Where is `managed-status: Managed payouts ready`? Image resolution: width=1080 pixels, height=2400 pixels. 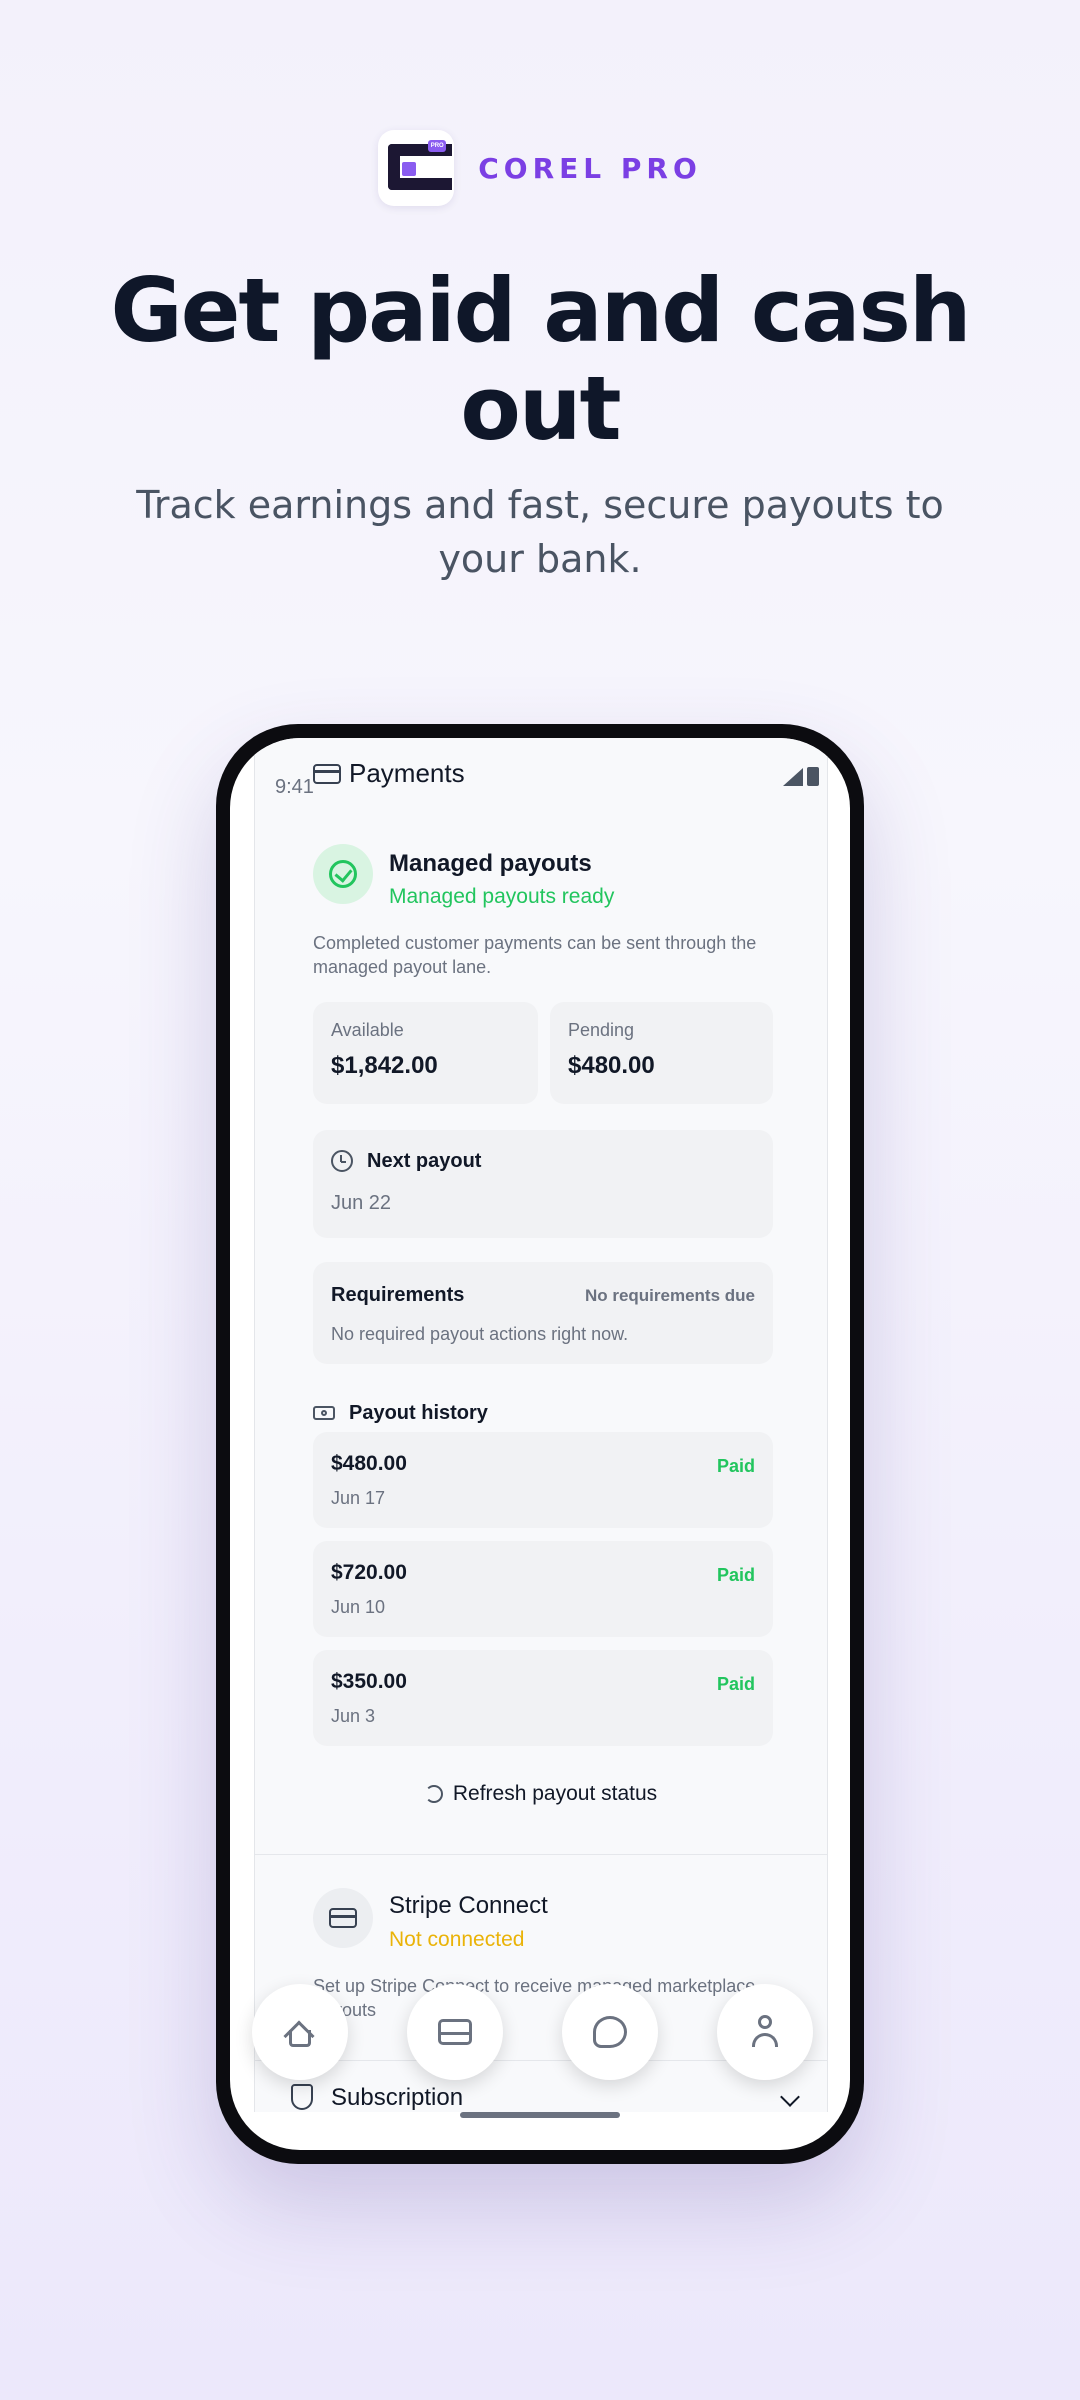
managed-status: Managed payouts ready is located at coordinates (502, 896).